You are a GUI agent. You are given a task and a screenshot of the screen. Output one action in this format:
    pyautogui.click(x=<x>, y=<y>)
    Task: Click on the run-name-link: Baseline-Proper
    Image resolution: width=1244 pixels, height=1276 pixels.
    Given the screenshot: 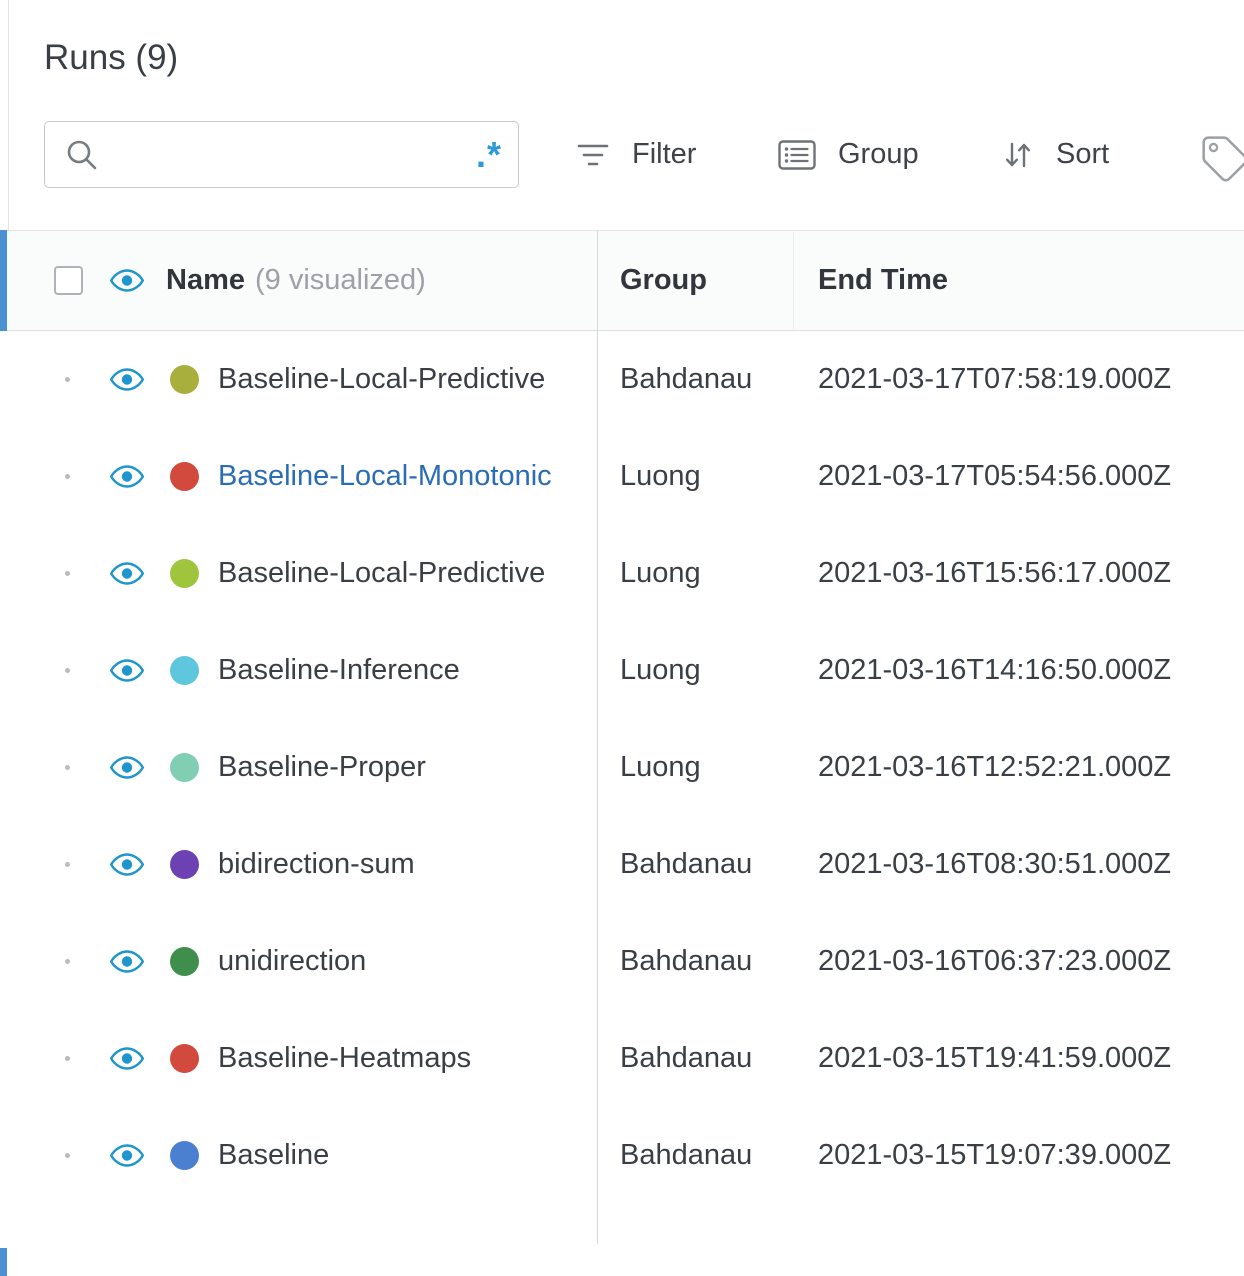 What is the action you would take?
    pyautogui.click(x=322, y=767)
    